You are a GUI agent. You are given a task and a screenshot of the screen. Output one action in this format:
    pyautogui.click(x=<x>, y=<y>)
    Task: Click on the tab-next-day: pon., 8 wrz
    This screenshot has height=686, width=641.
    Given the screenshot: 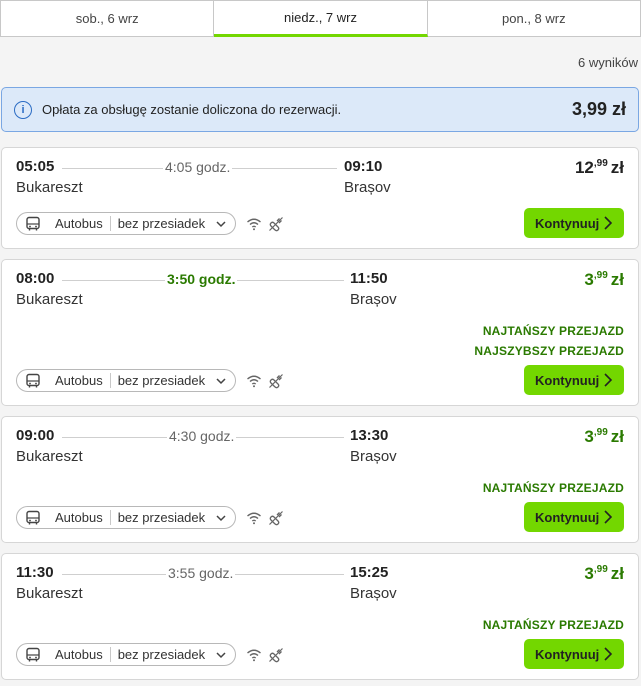 What is the action you would take?
    pyautogui.click(x=534, y=18)
    